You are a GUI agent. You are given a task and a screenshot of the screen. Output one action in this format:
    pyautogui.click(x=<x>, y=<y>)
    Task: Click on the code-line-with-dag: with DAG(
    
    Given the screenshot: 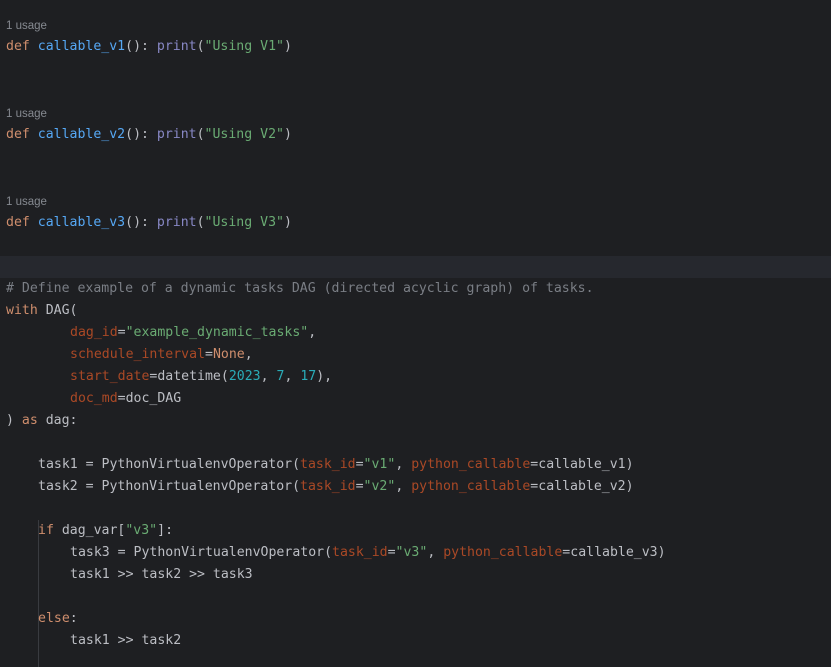 What is the action you would take?
    pyautogui.click(x=41, y=311)
    